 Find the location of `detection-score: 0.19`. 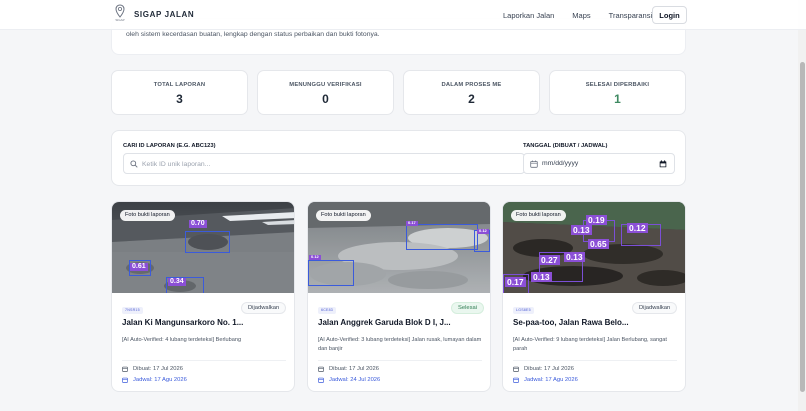

detection-score: 0.19 is located at coordinates (596, 220).